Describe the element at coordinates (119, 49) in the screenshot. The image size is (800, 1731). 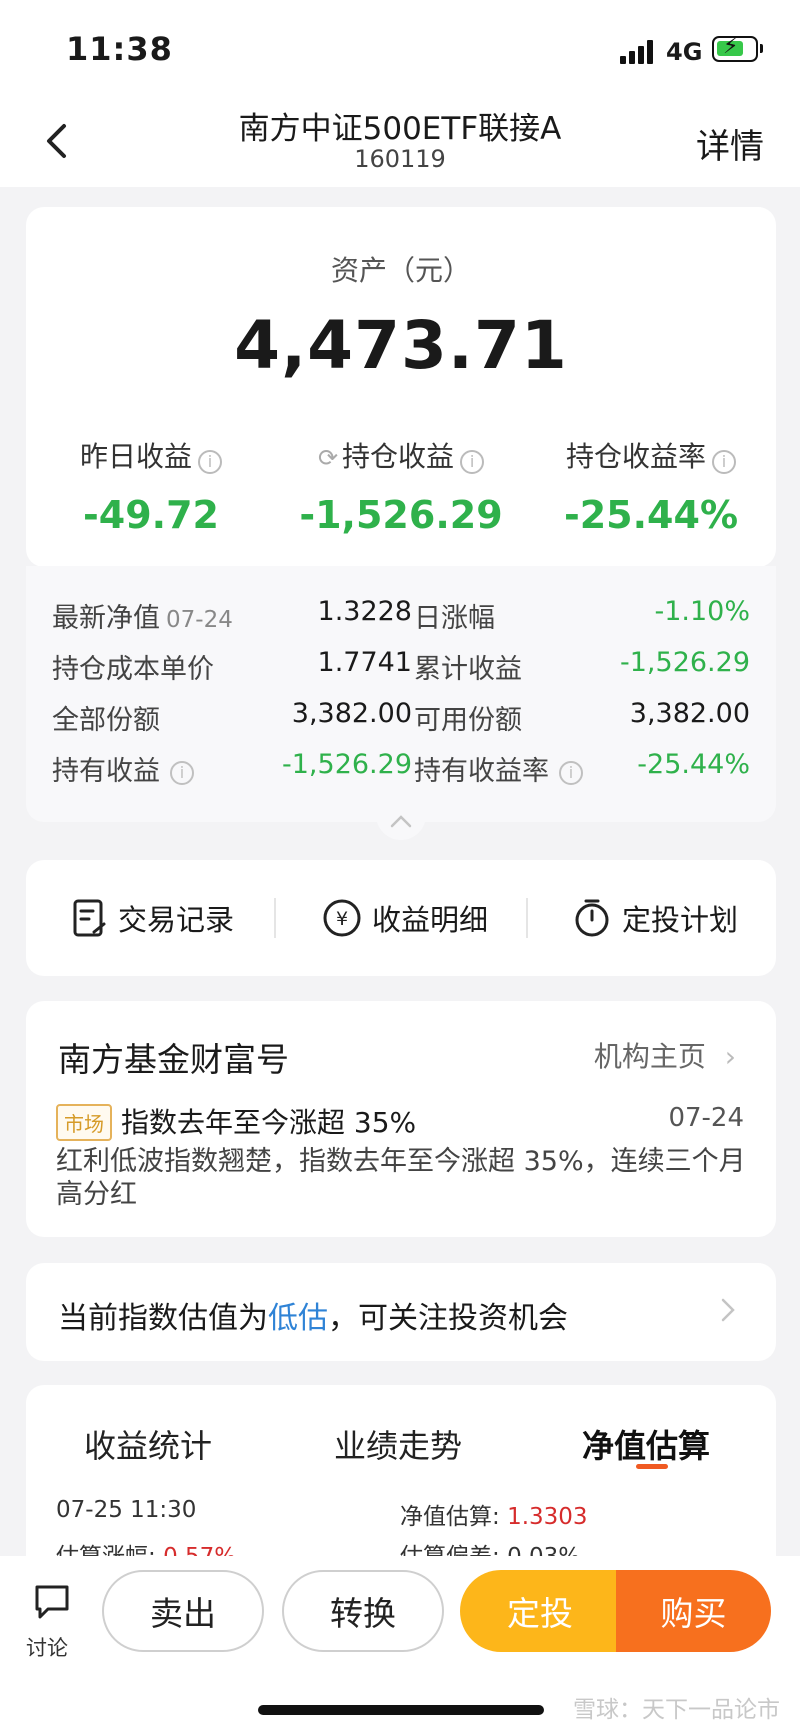
I see `status-time: 11:38` at that location.